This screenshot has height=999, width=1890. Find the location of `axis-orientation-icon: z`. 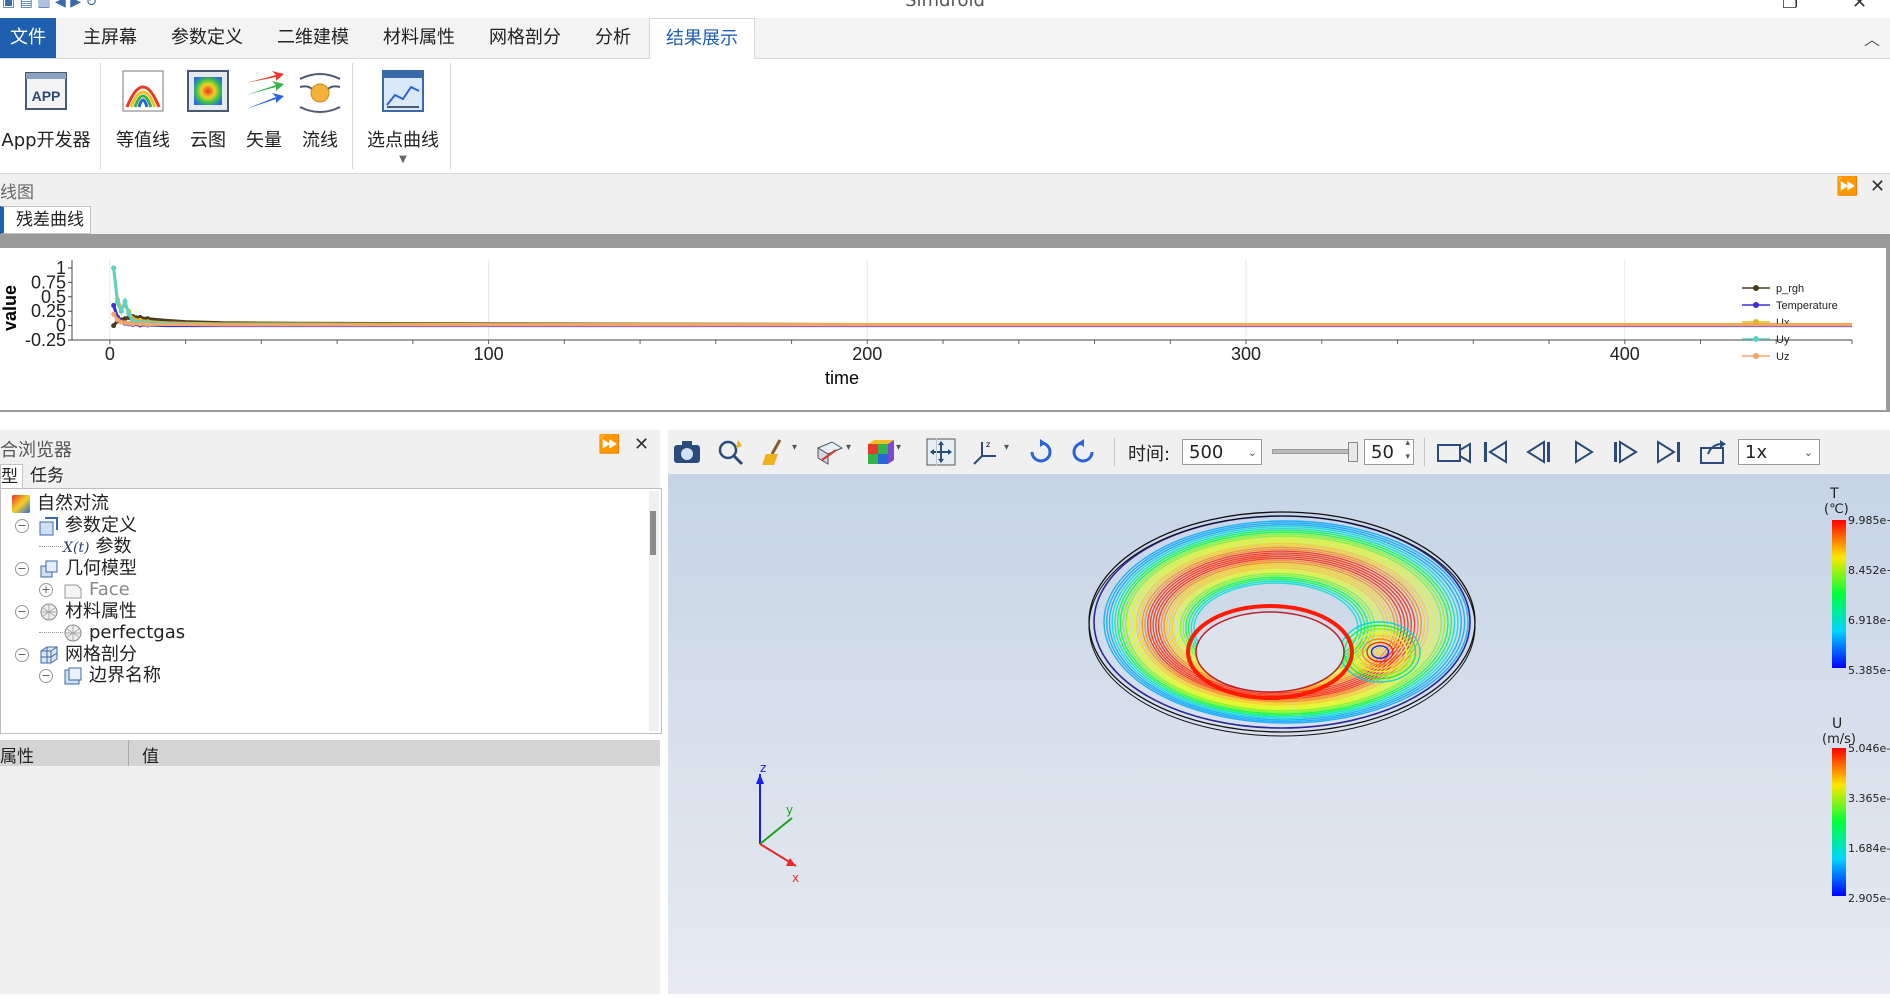

axis-orientation-icon: z is located at coordinates (987, 452).